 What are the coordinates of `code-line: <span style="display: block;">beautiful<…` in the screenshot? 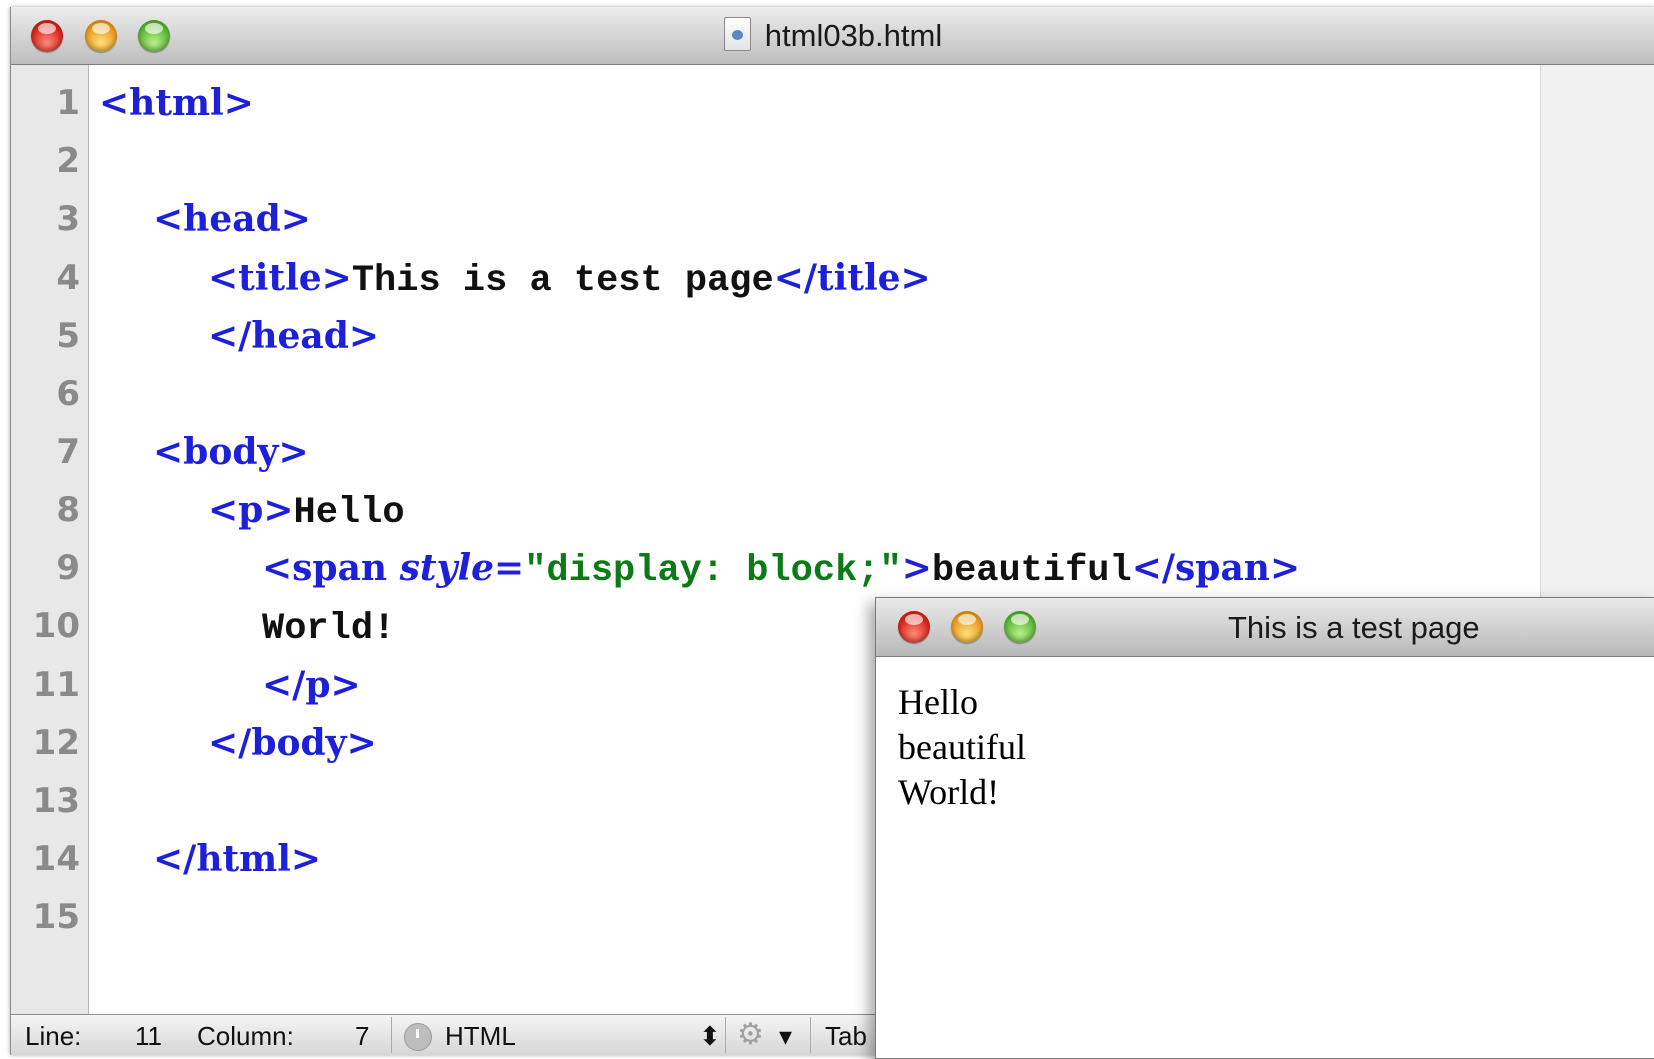 It's located at (781, 569).